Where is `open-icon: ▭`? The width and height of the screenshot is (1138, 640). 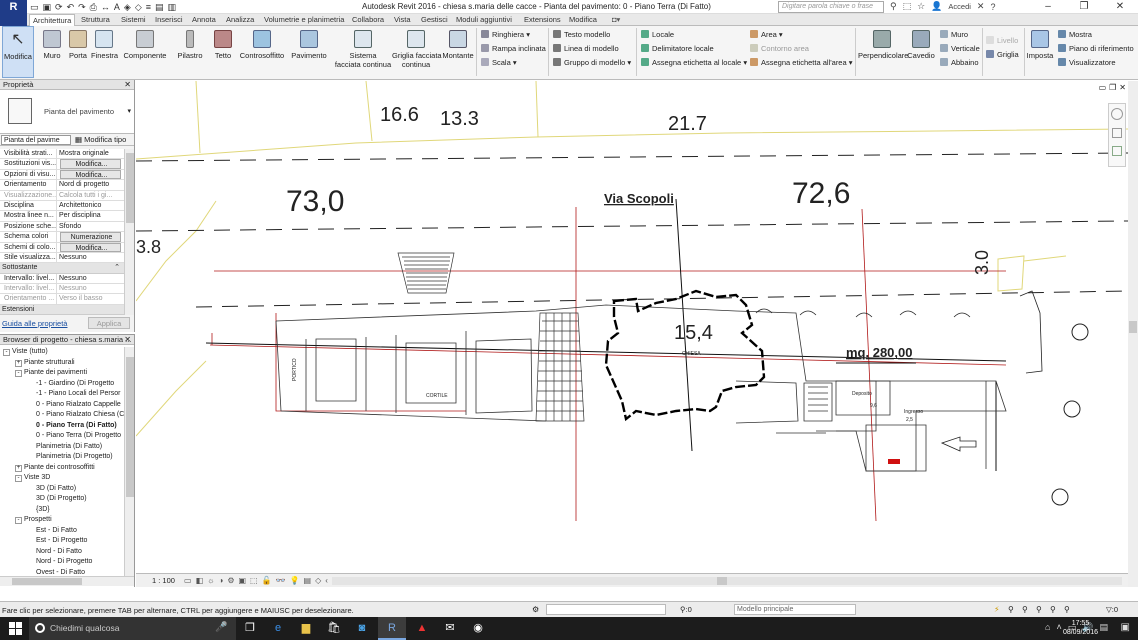 open-icon: ▭ is located at coordinates (34, 7).